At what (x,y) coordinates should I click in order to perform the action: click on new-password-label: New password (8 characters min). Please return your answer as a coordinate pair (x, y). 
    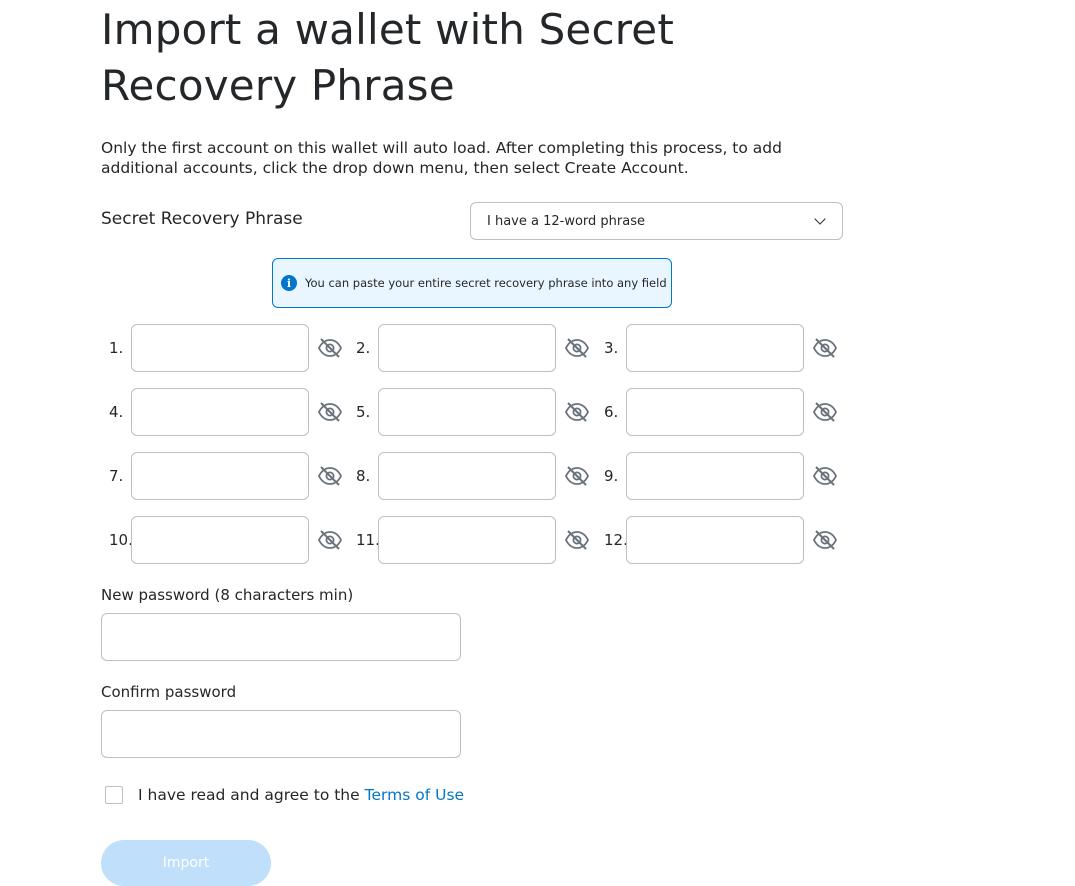
    Looking at the image, I should click on (227, 595).